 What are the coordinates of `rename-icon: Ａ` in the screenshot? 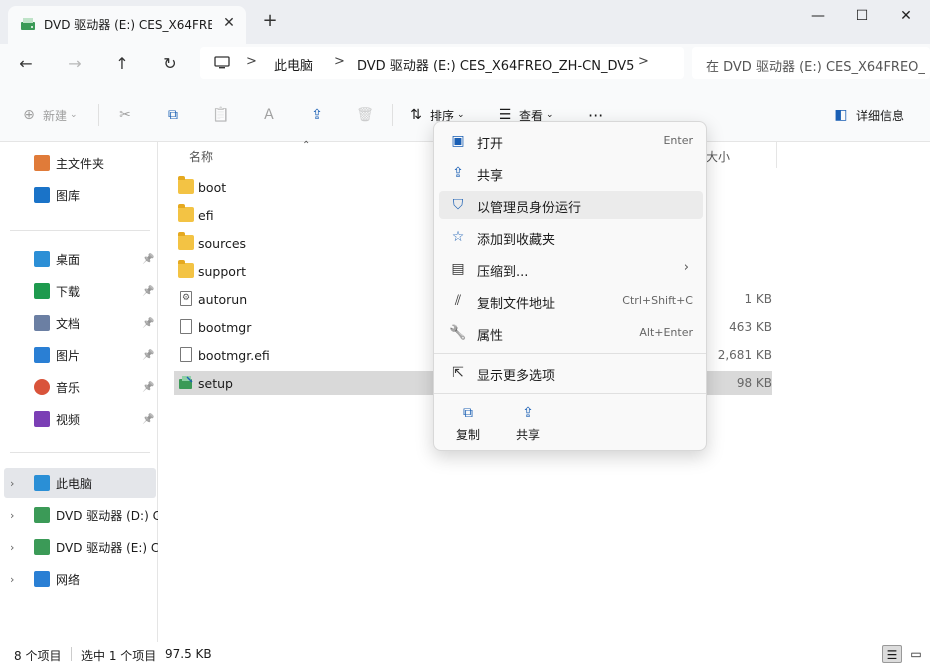 It's located at (269, 115).